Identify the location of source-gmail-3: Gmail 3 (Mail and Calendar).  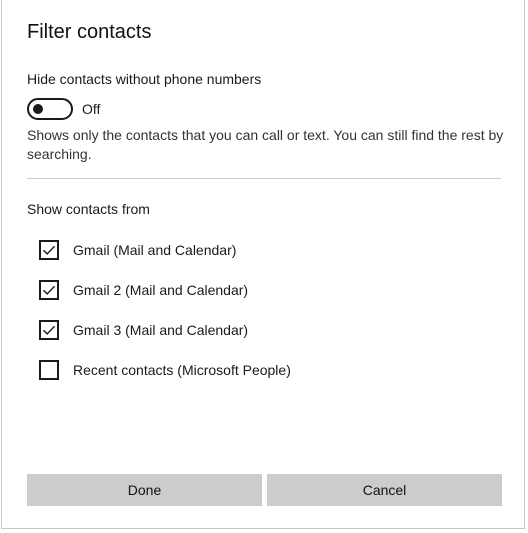
(143, 330).